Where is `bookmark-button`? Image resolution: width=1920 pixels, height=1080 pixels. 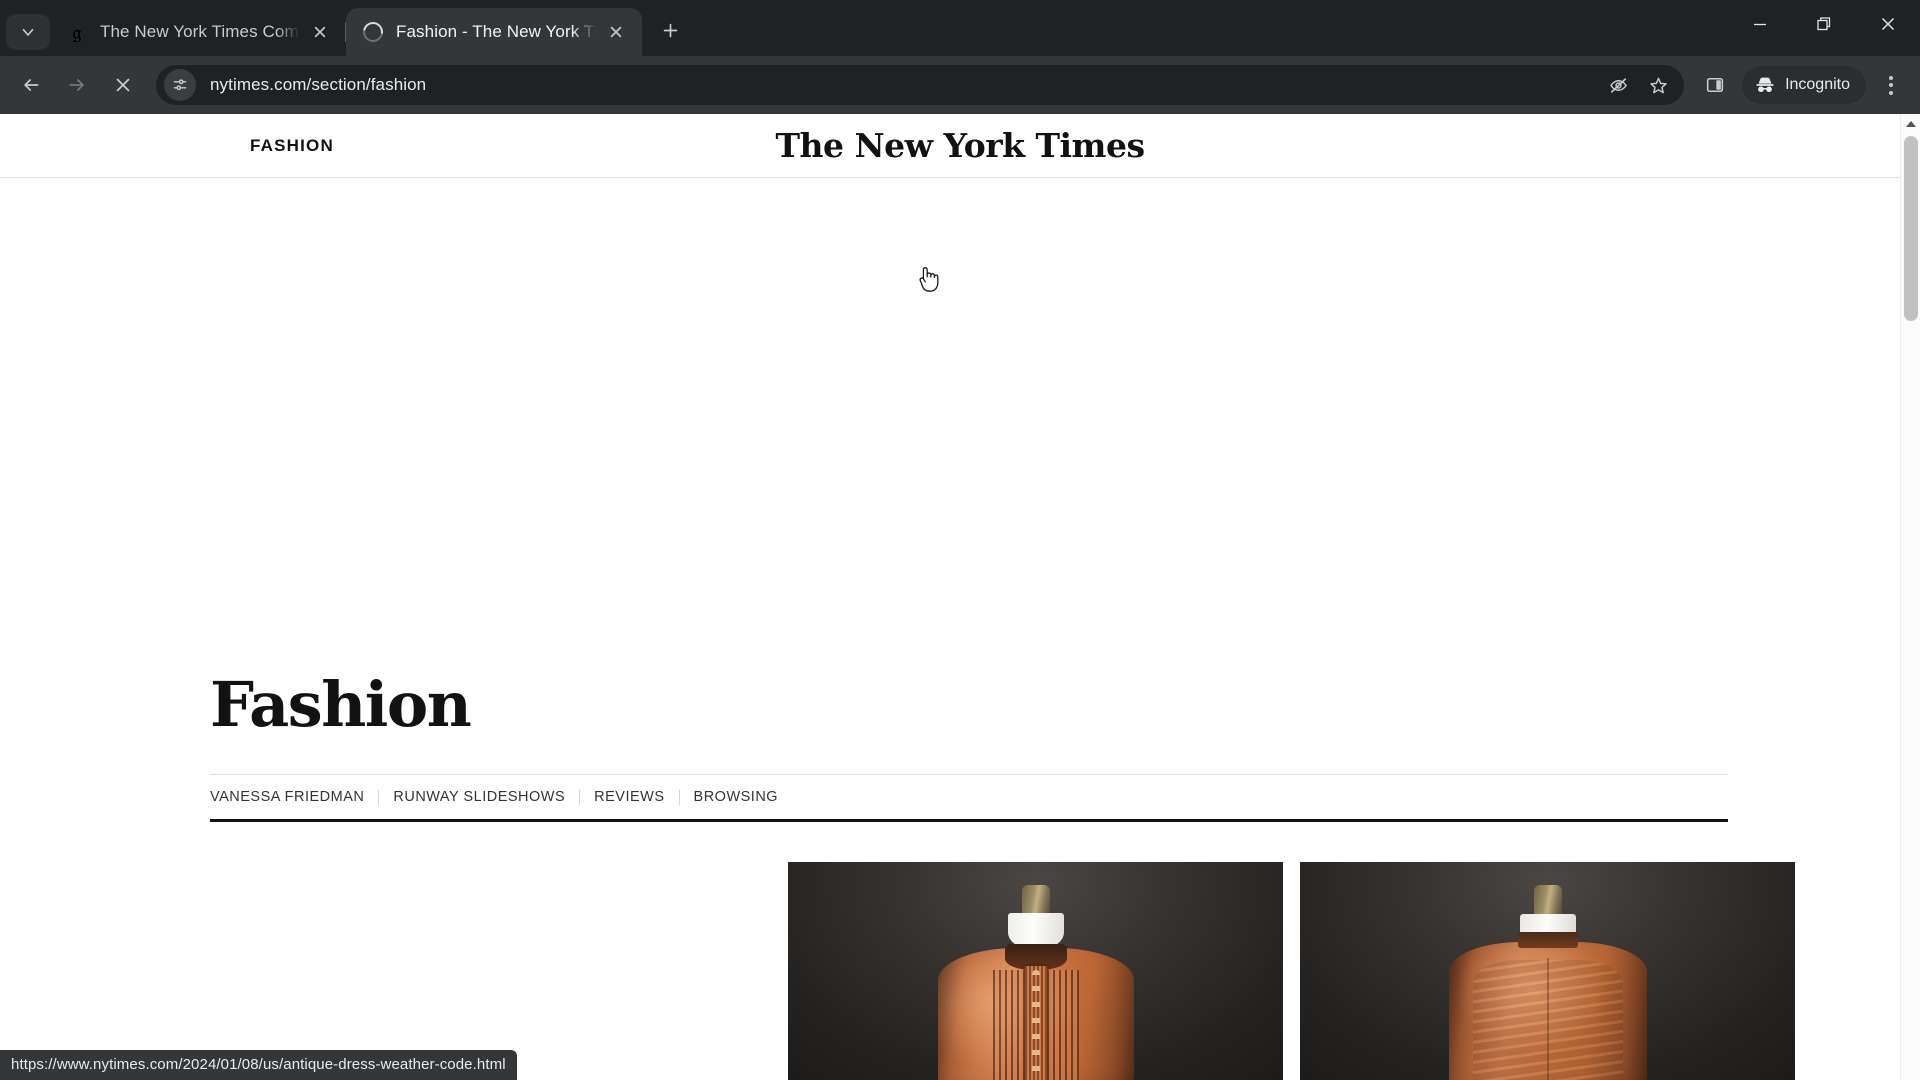
bookmark-button is located at coordinates (1658, 85).